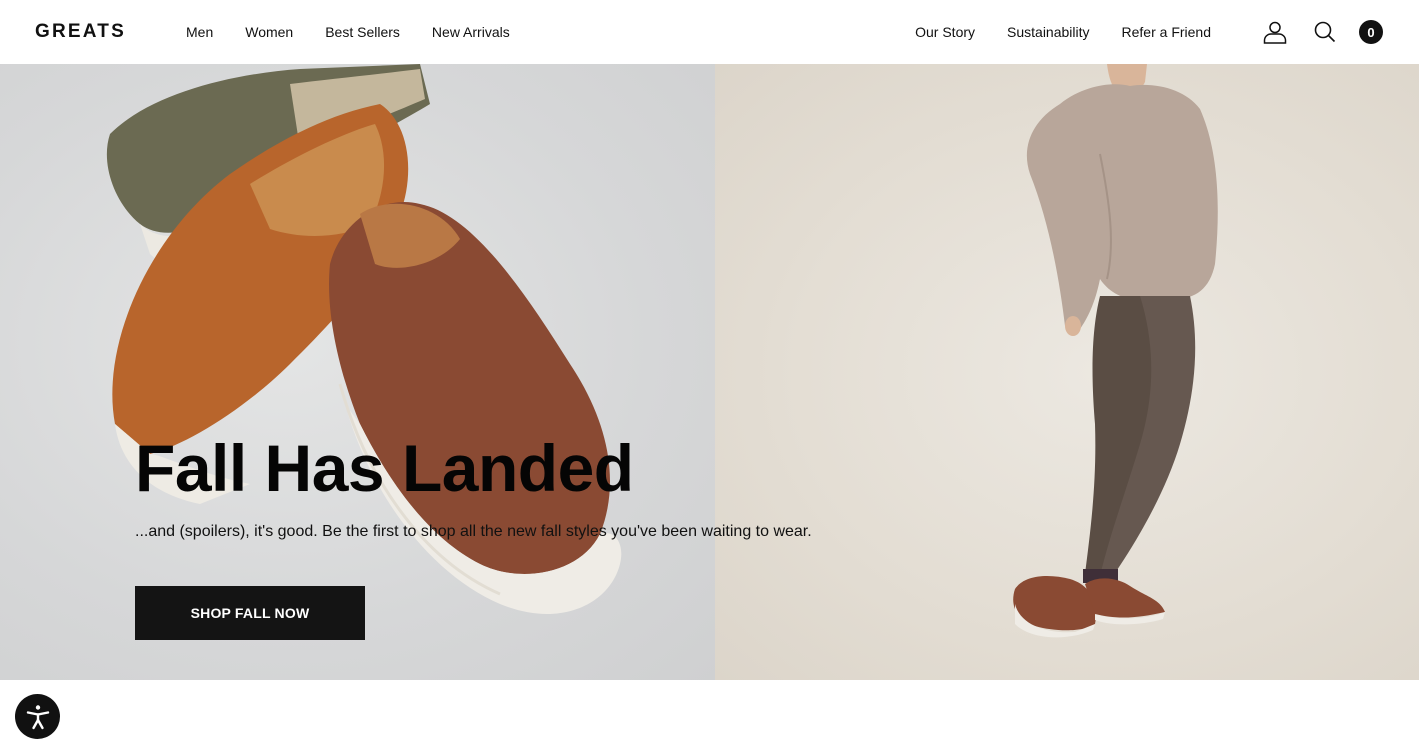  Describe the element at coordinates (471, 32) in the screenshot. I see `nav-link-new-arrivals: New Arrivals` at that location.